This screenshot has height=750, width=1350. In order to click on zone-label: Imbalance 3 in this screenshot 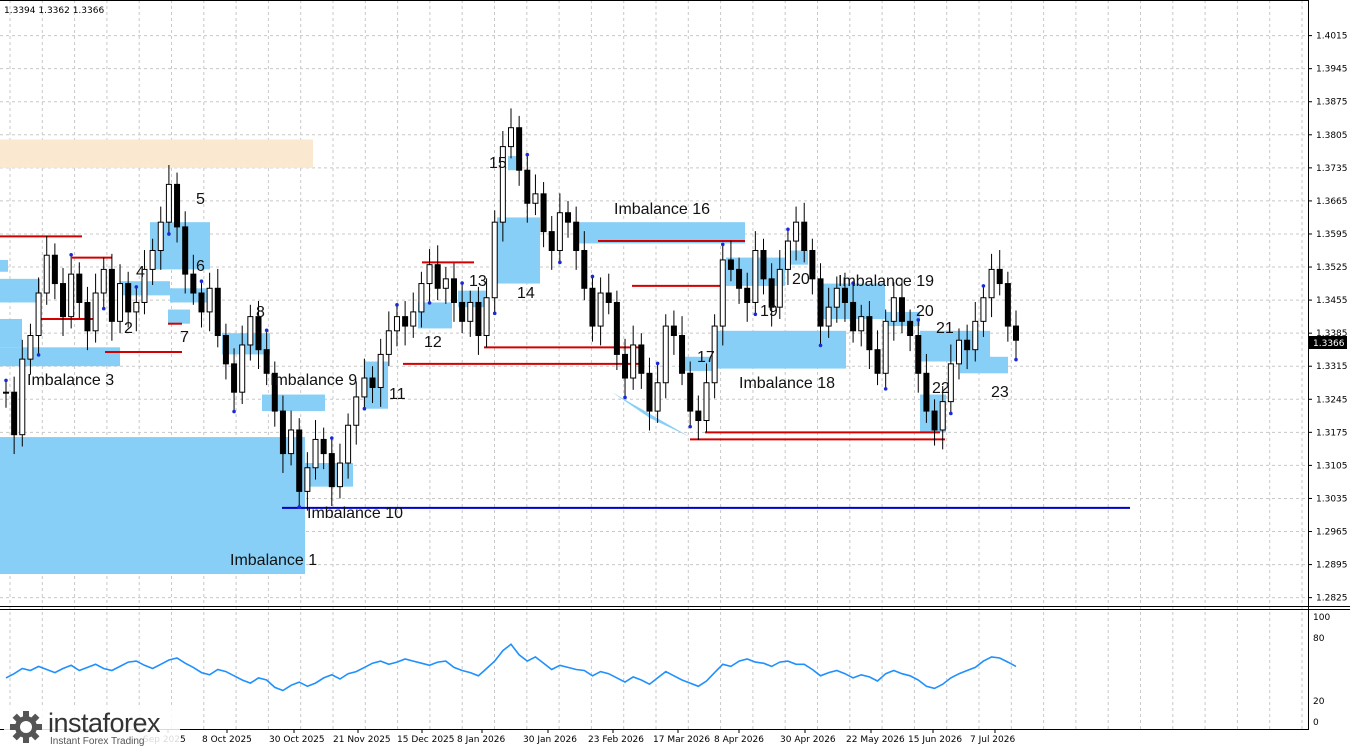, I will do `click(70, 380)`.